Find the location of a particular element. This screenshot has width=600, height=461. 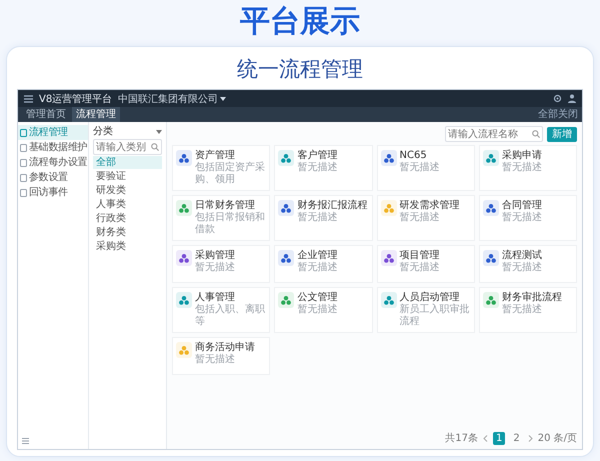

process-card: 项目管理 暂无描述 is located at coordinates (425, 264).